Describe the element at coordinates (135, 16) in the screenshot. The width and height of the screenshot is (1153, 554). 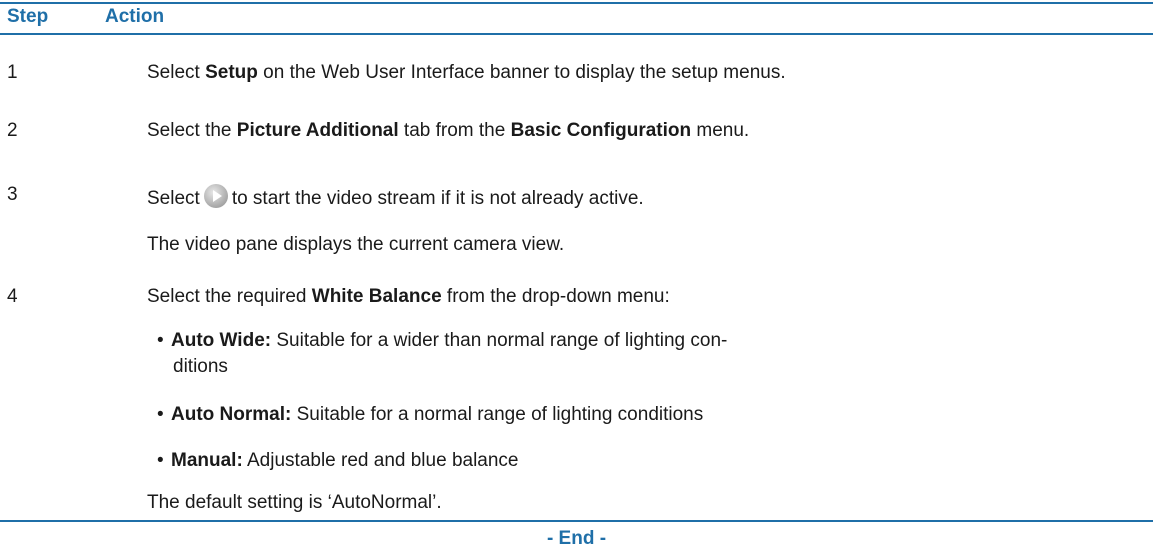
I see `header-action: Action` at that location.